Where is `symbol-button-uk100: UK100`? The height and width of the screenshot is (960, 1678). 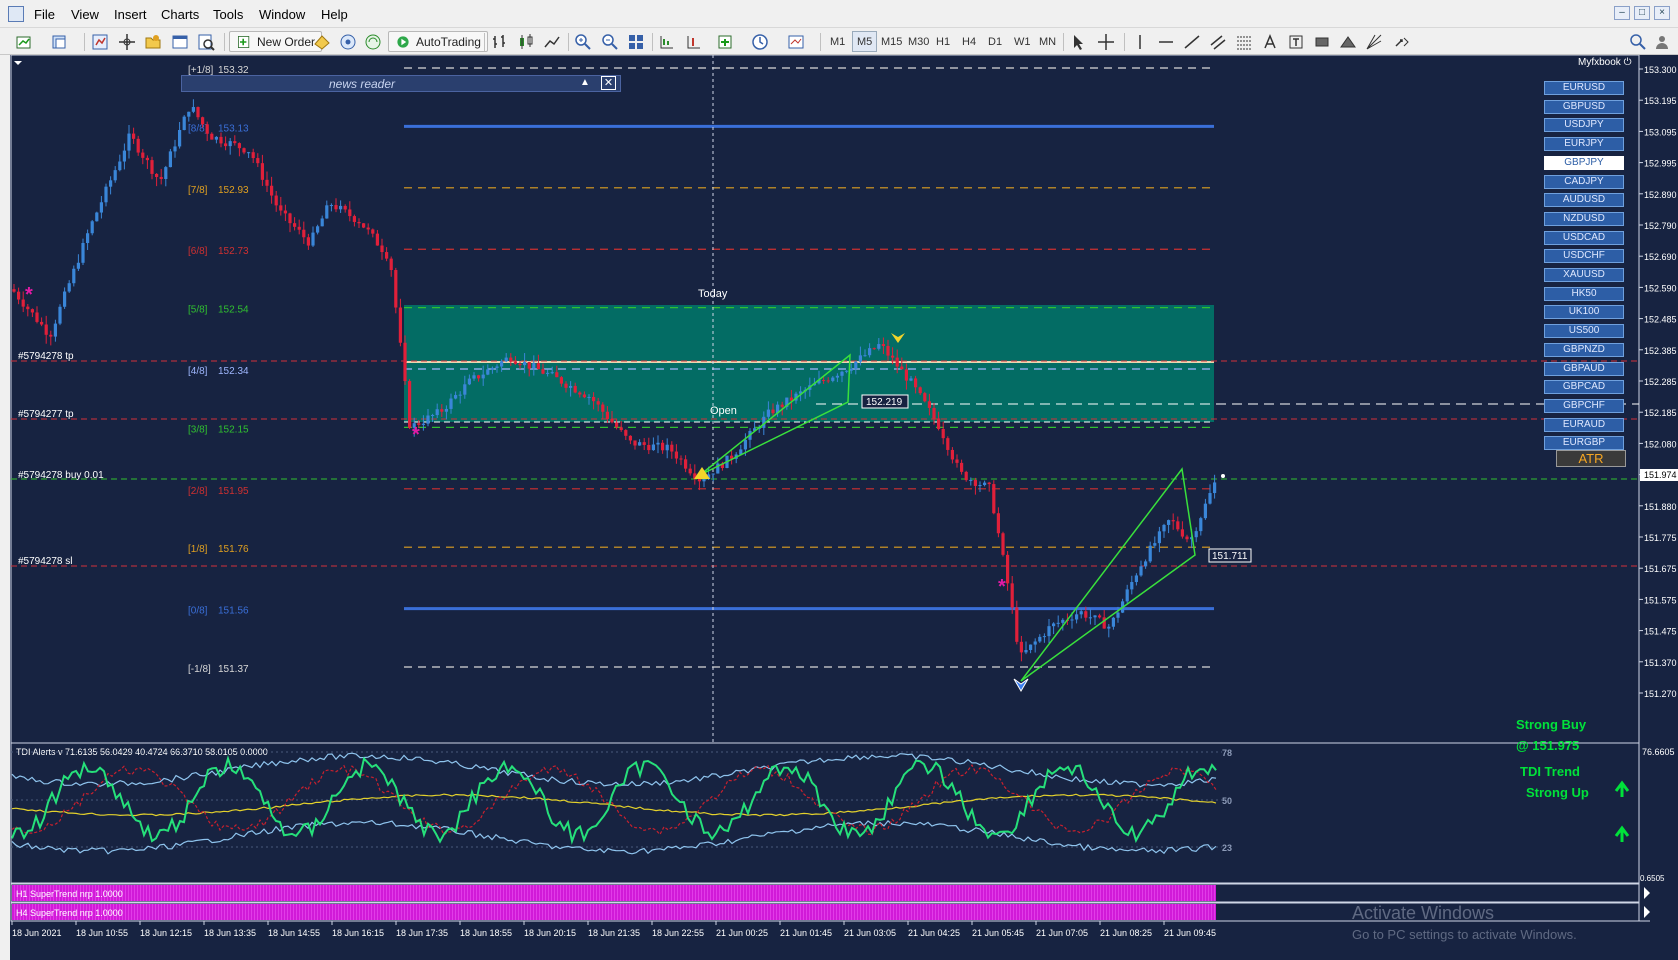
symbol-button-uk100: UK100 is located at coordinates (1584, 312).